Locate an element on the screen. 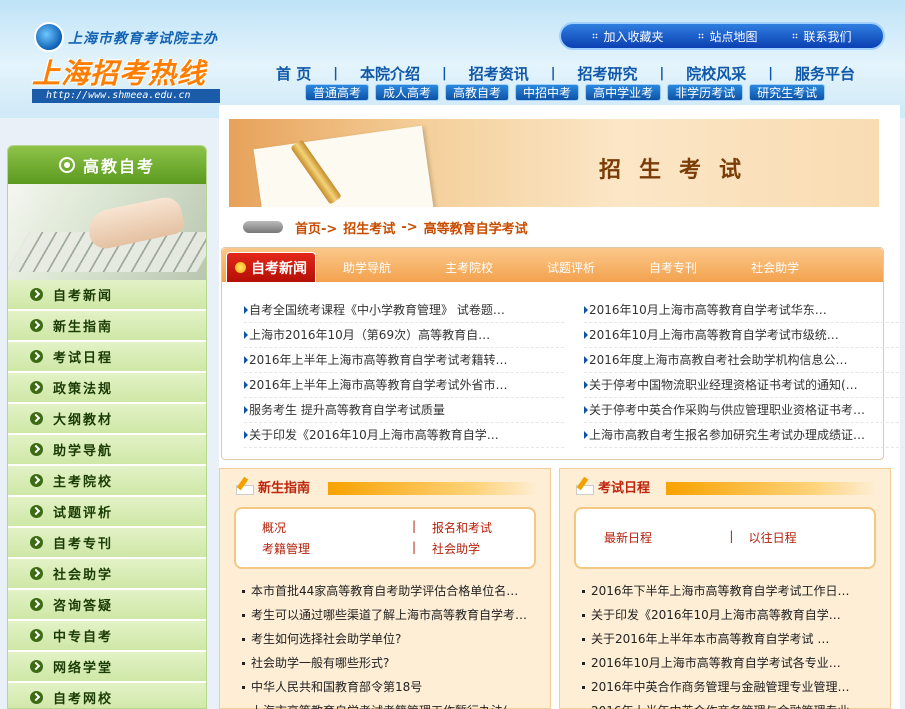  sidebar-item-label: 主考院校 is located at coordinates (83, 482).